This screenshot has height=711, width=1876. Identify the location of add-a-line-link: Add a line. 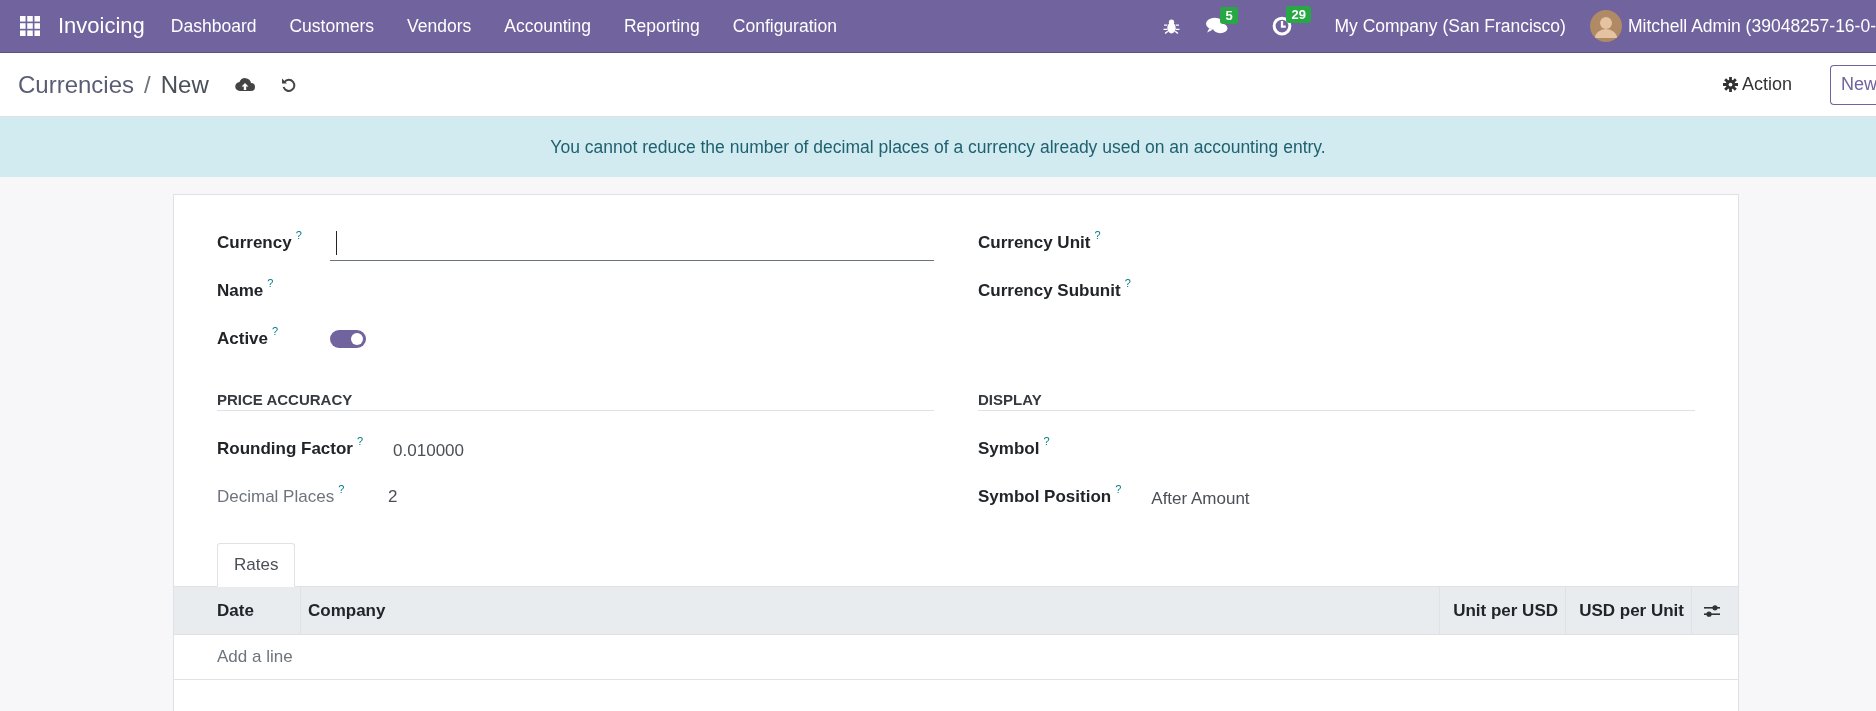
(255, 657).